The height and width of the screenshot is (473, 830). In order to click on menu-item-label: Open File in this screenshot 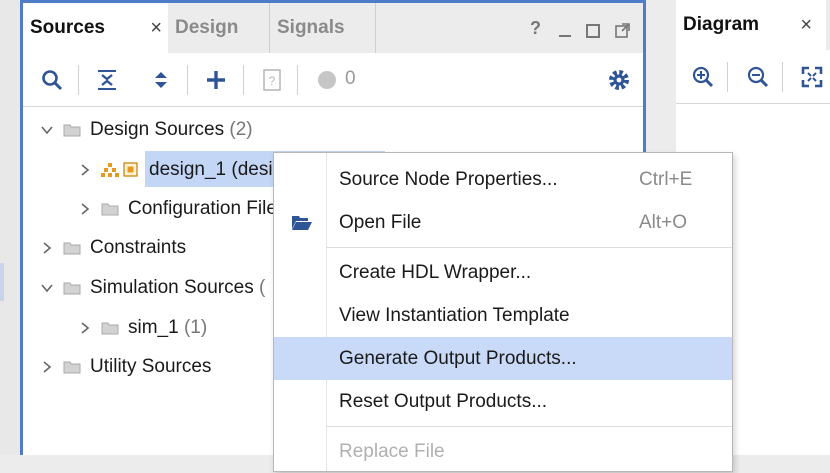, I will do `click(380, 222)`.